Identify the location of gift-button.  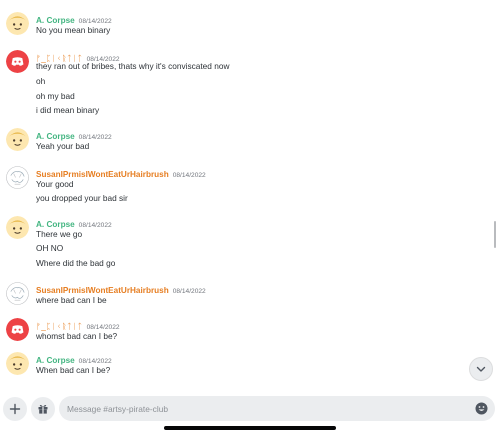
(43, 409).